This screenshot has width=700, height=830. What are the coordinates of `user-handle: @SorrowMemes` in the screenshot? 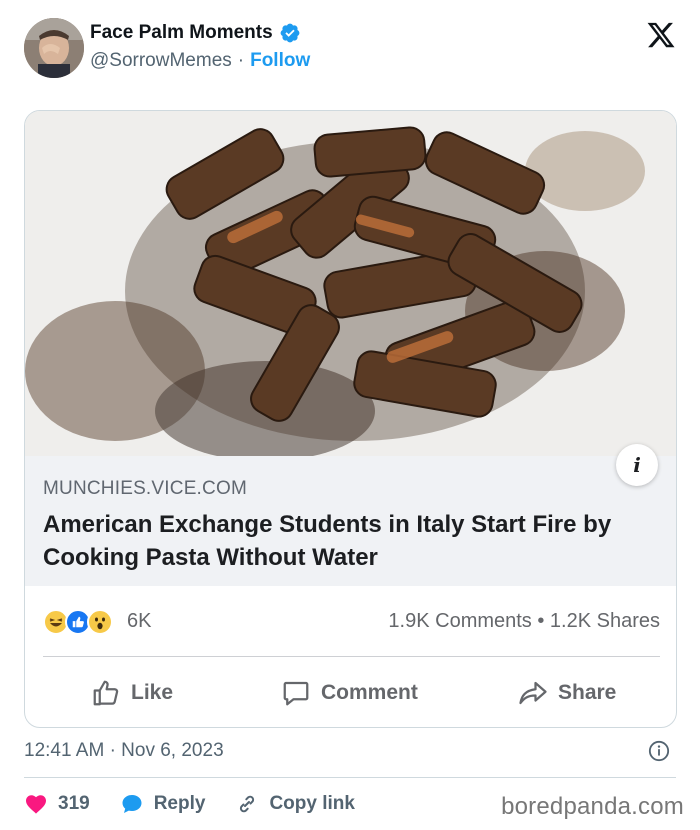 It's located at (161, 61).